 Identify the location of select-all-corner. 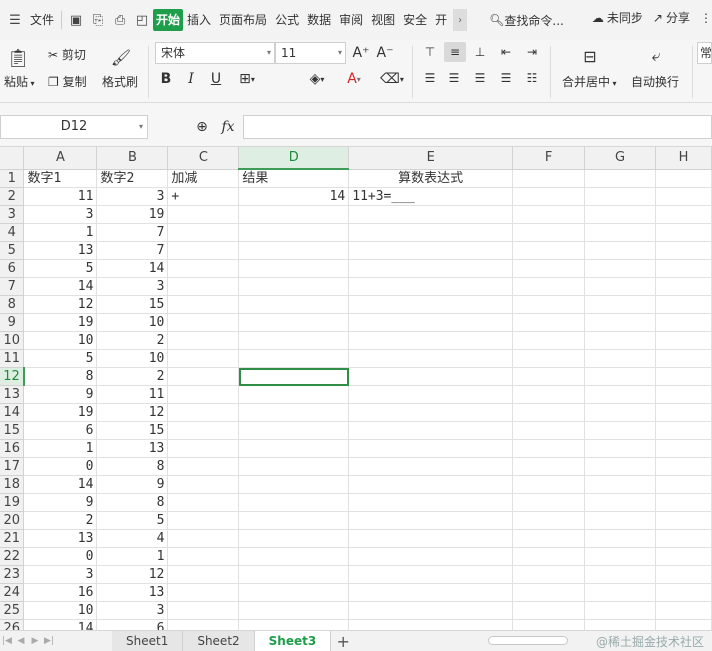
(12, 158).